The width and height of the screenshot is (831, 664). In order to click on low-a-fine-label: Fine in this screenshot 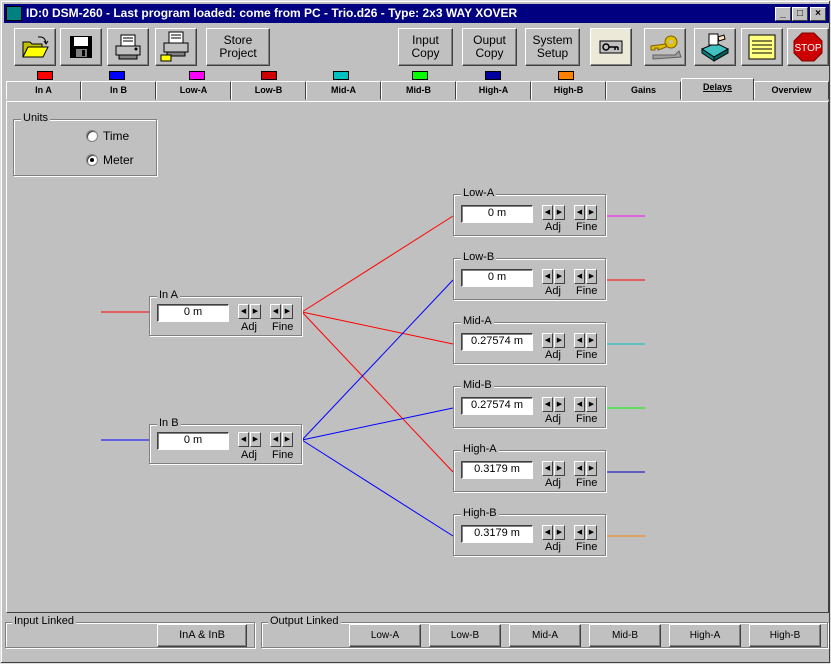, I will do `click(587, 227)`.